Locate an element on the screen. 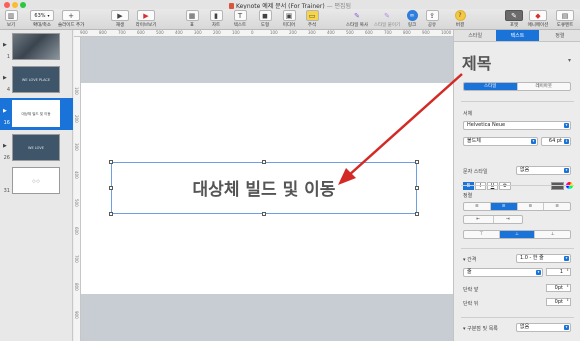 This screenshot has height=341, width=580. paste-style-button: ✎ 스타일 붙이기 is located at coordinates (387, 19).